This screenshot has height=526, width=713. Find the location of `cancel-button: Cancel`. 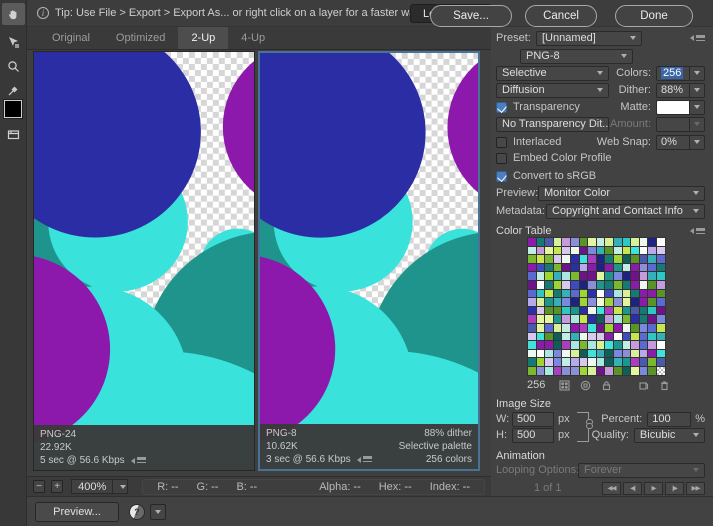

cancel-button: Cancel is located at coordinates (561, 16).